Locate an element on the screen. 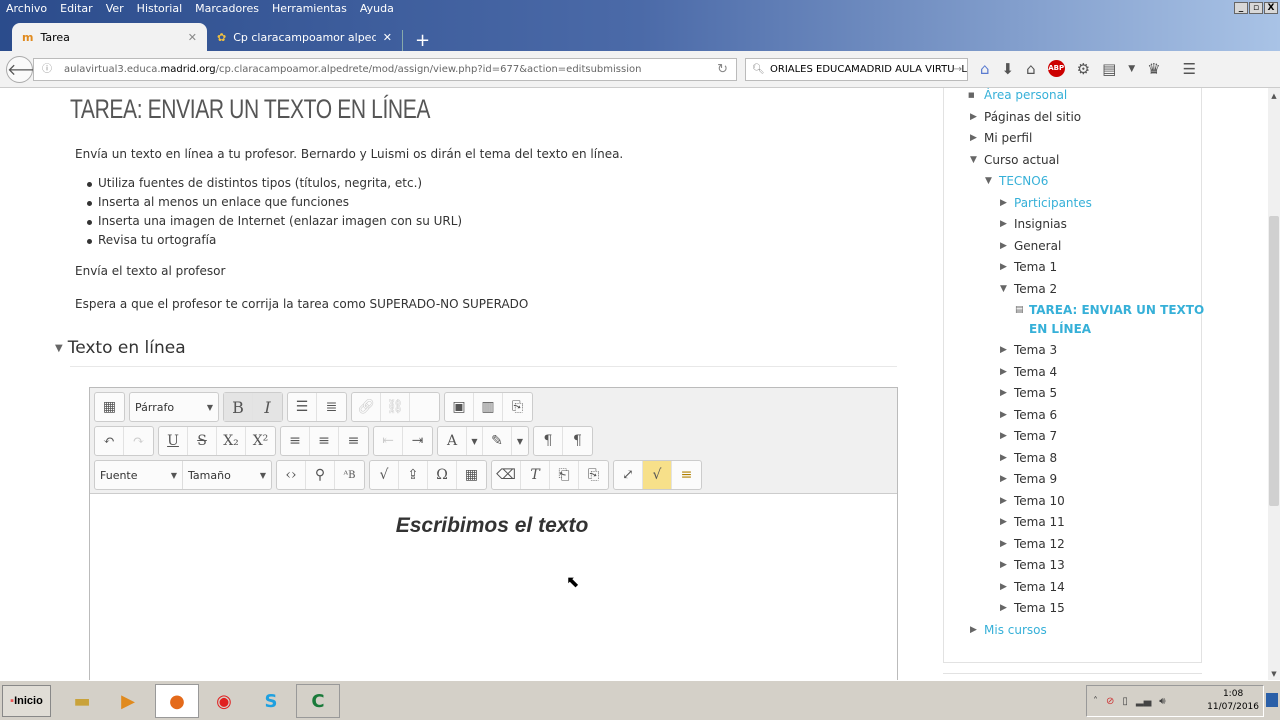 The width and height of the screenshot is (1280, 720). screen-recorder-icon: ◉ is located at coordinates (224, 701).